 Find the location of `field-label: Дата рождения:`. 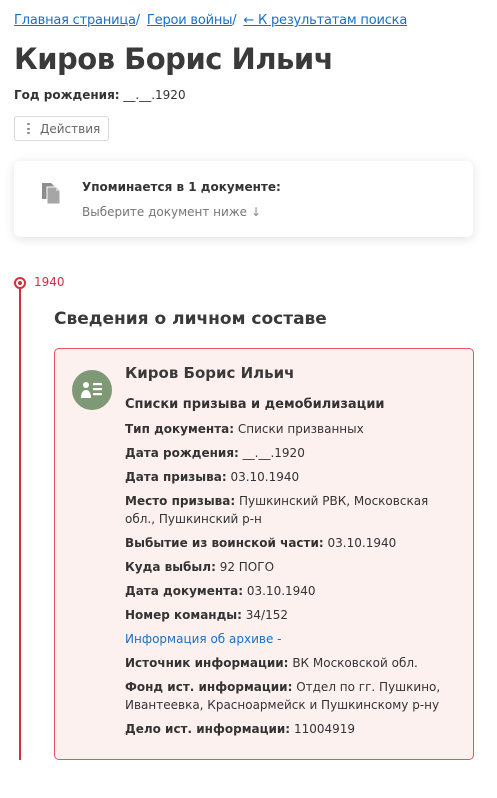

field-label: Дата рождения: is located at coordinates (182, 453).